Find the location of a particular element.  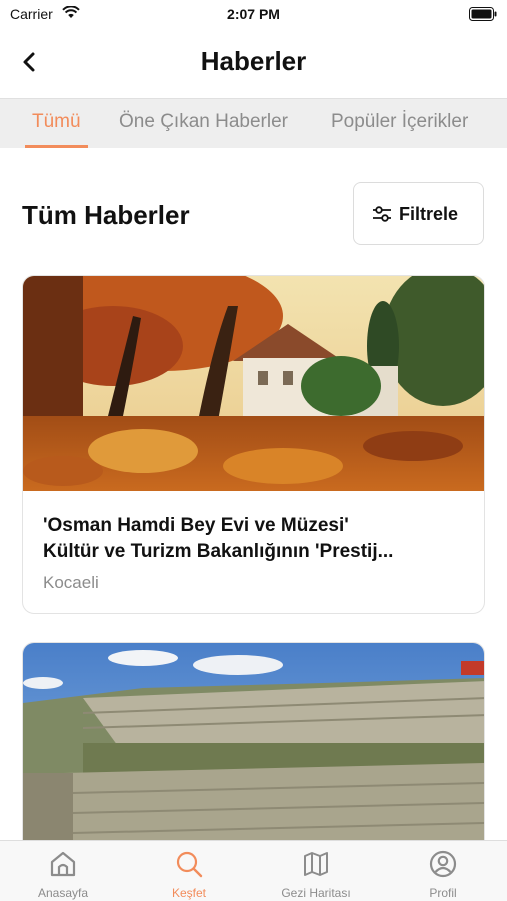

page-title: Haberler is located at coordinates (253, 61).